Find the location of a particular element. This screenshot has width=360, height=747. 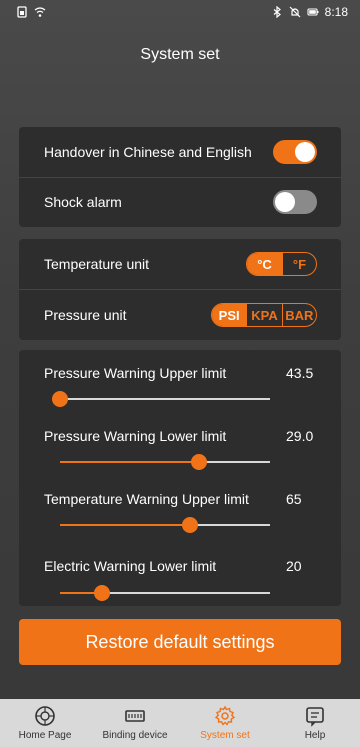

pressure-unit-label: Pressure unit is located at coordinates (85, 315).